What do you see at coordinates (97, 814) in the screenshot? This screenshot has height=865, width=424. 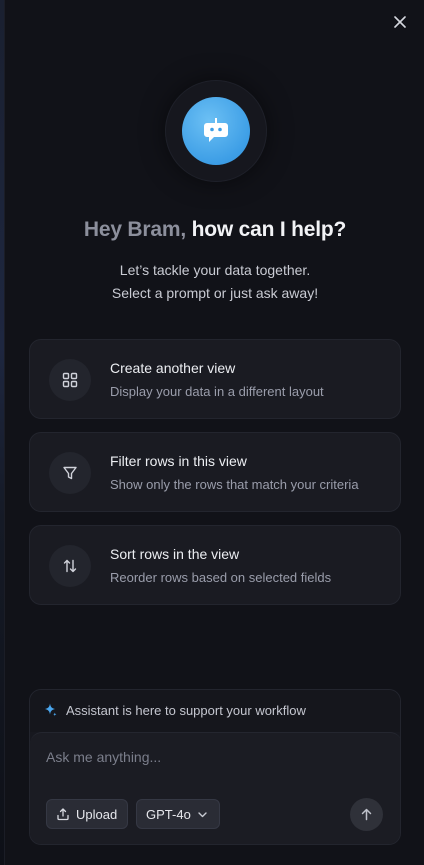 I see `upload-label: Upload` at bounding box center [97, 814].